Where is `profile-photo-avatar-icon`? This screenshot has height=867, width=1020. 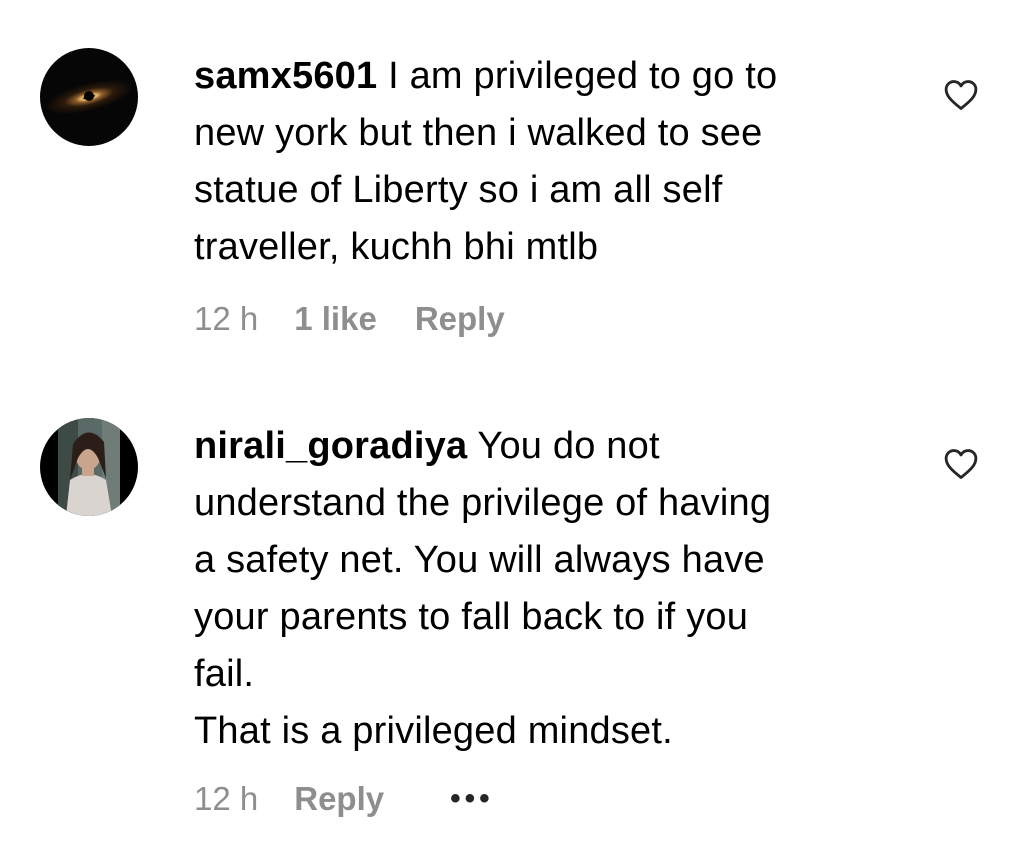
profile-photo-avatar-icon is located at coordinates (89, 467).